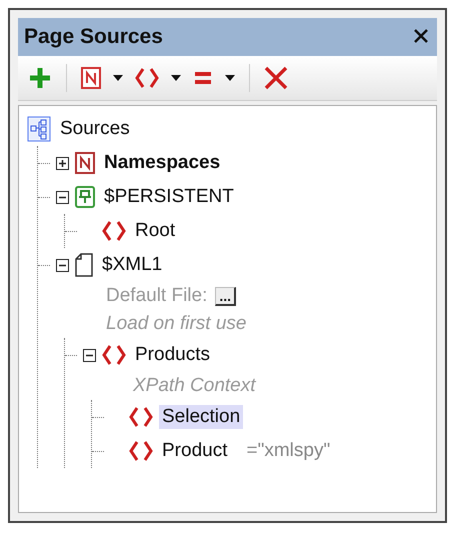 Image resolution: width=455 pixels, height=533 pixels. What do you see at coordinates (162, 163) in the screenshot?
I see `tree-item-label: Namespaces` at bounding box center [162, 163].